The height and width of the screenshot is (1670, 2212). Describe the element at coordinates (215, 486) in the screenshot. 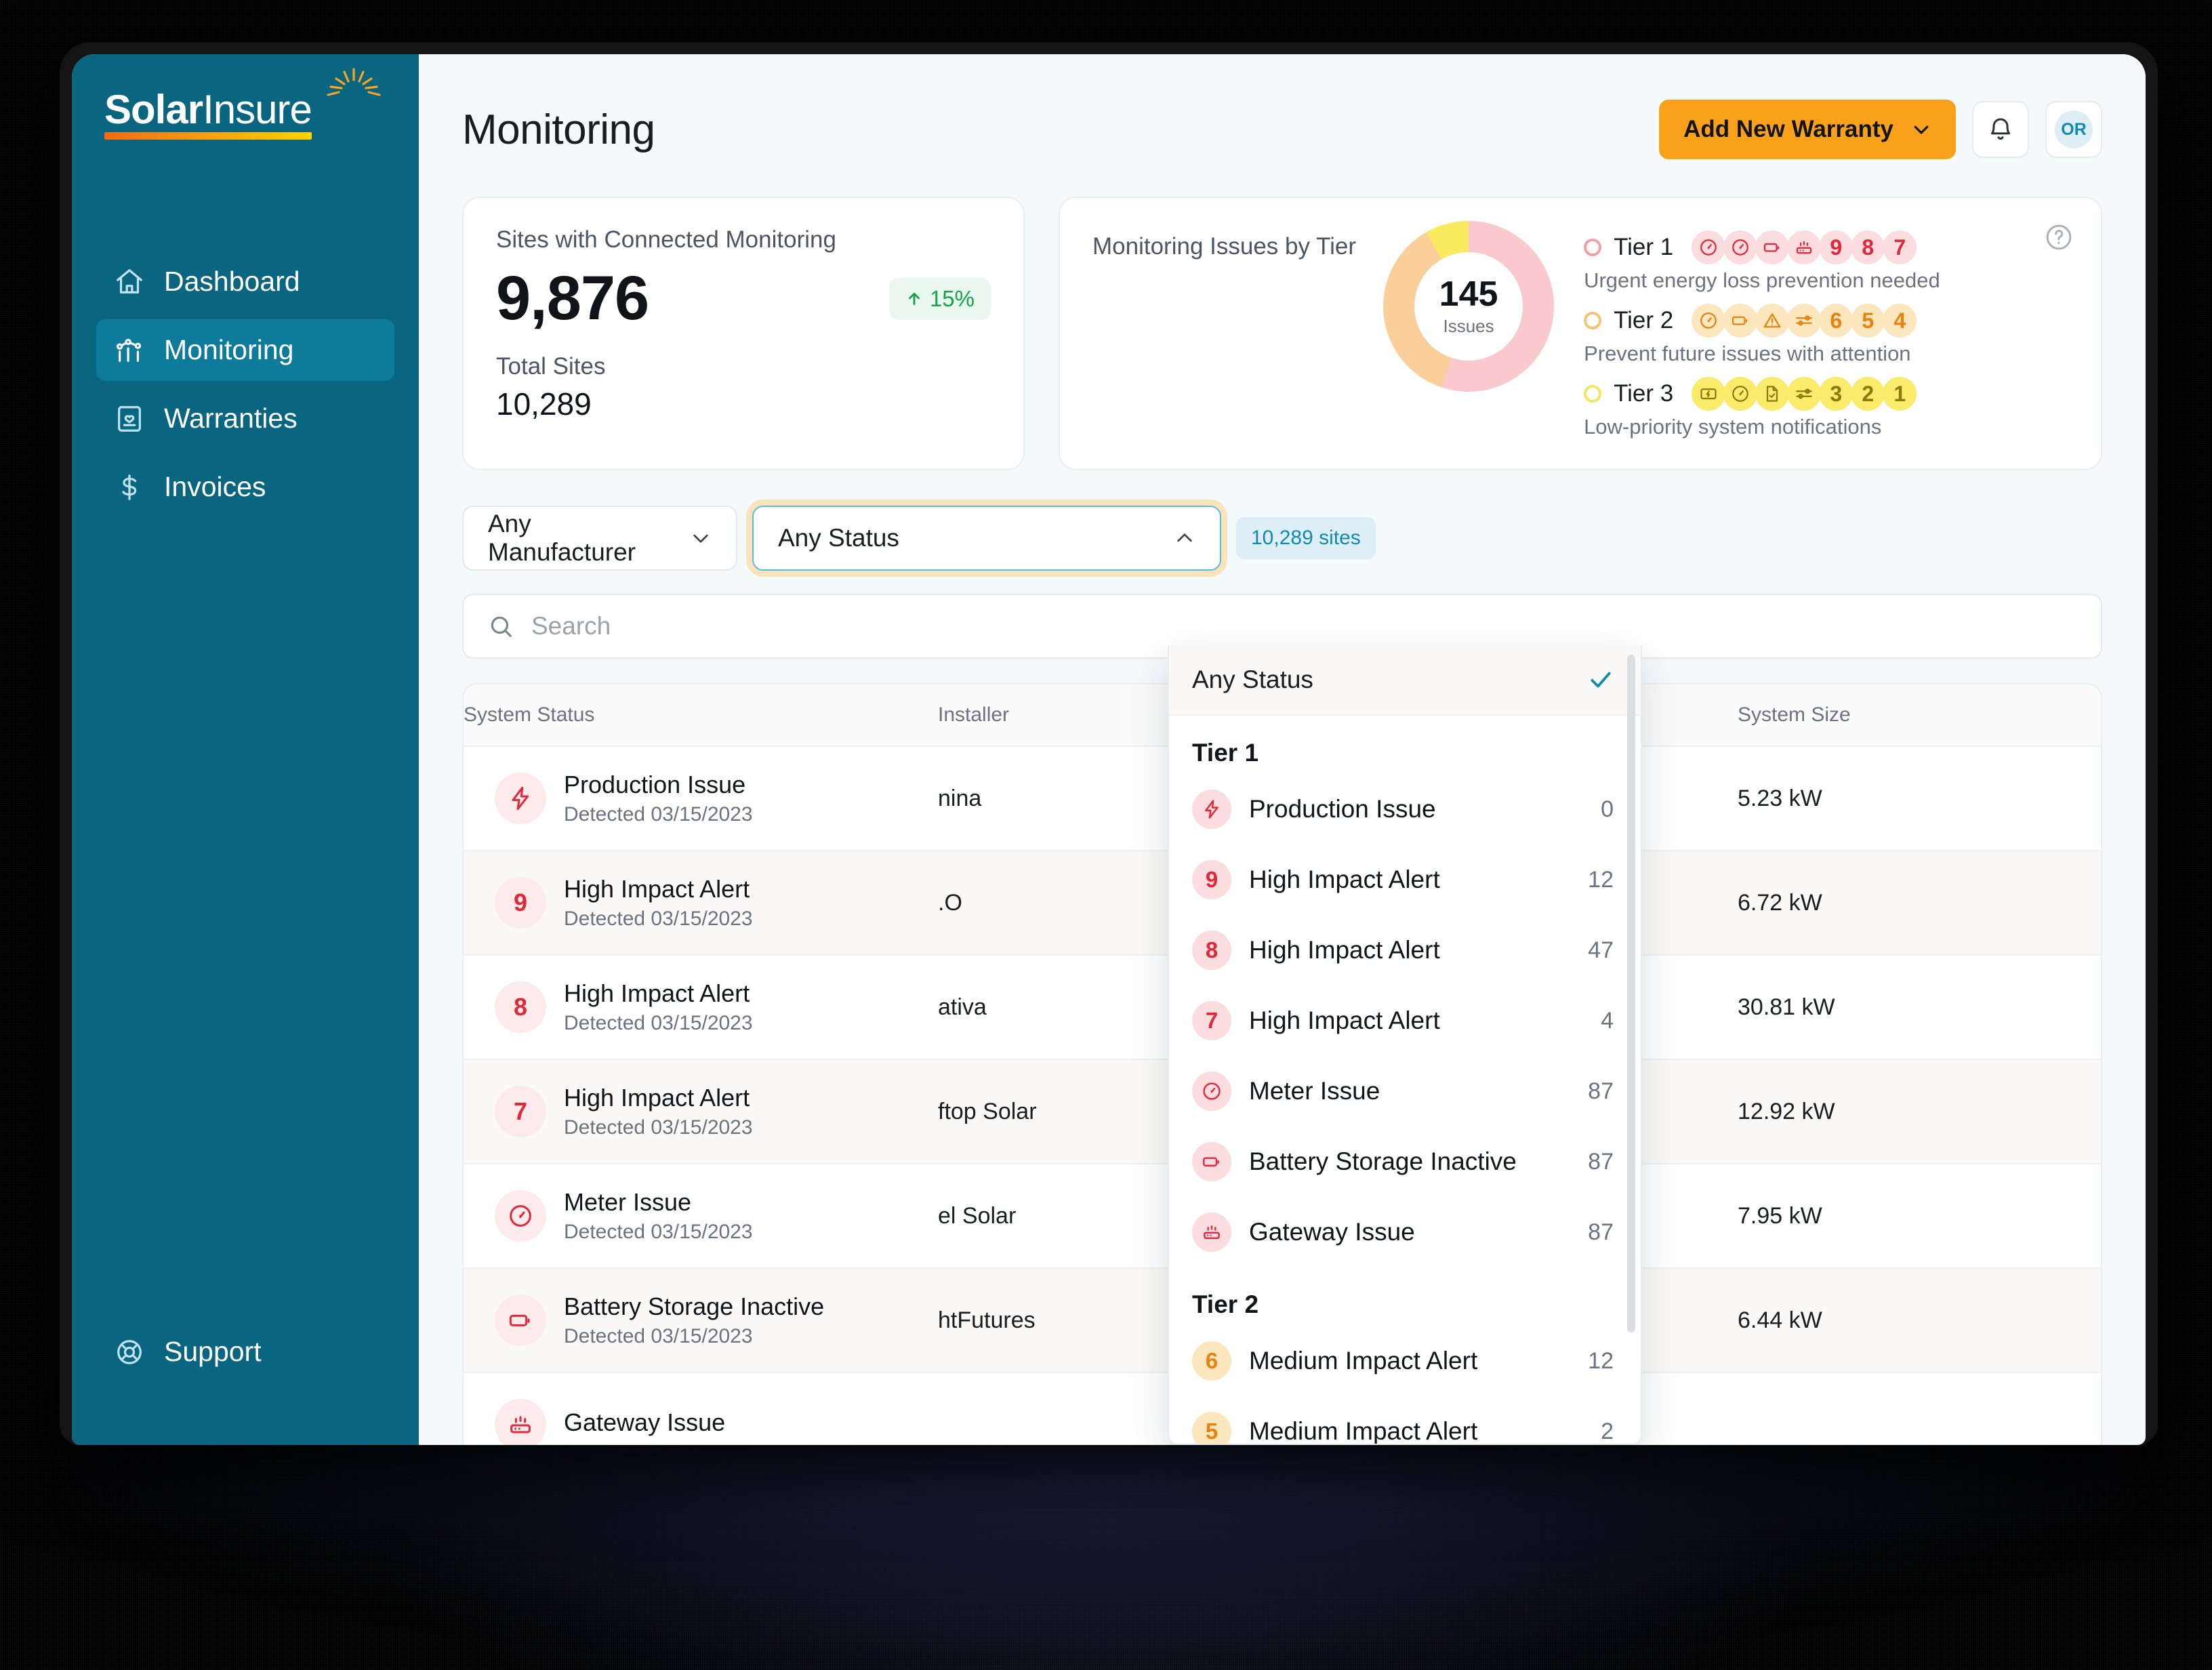

I see `sidebar-item-label: Invoices` at that location.